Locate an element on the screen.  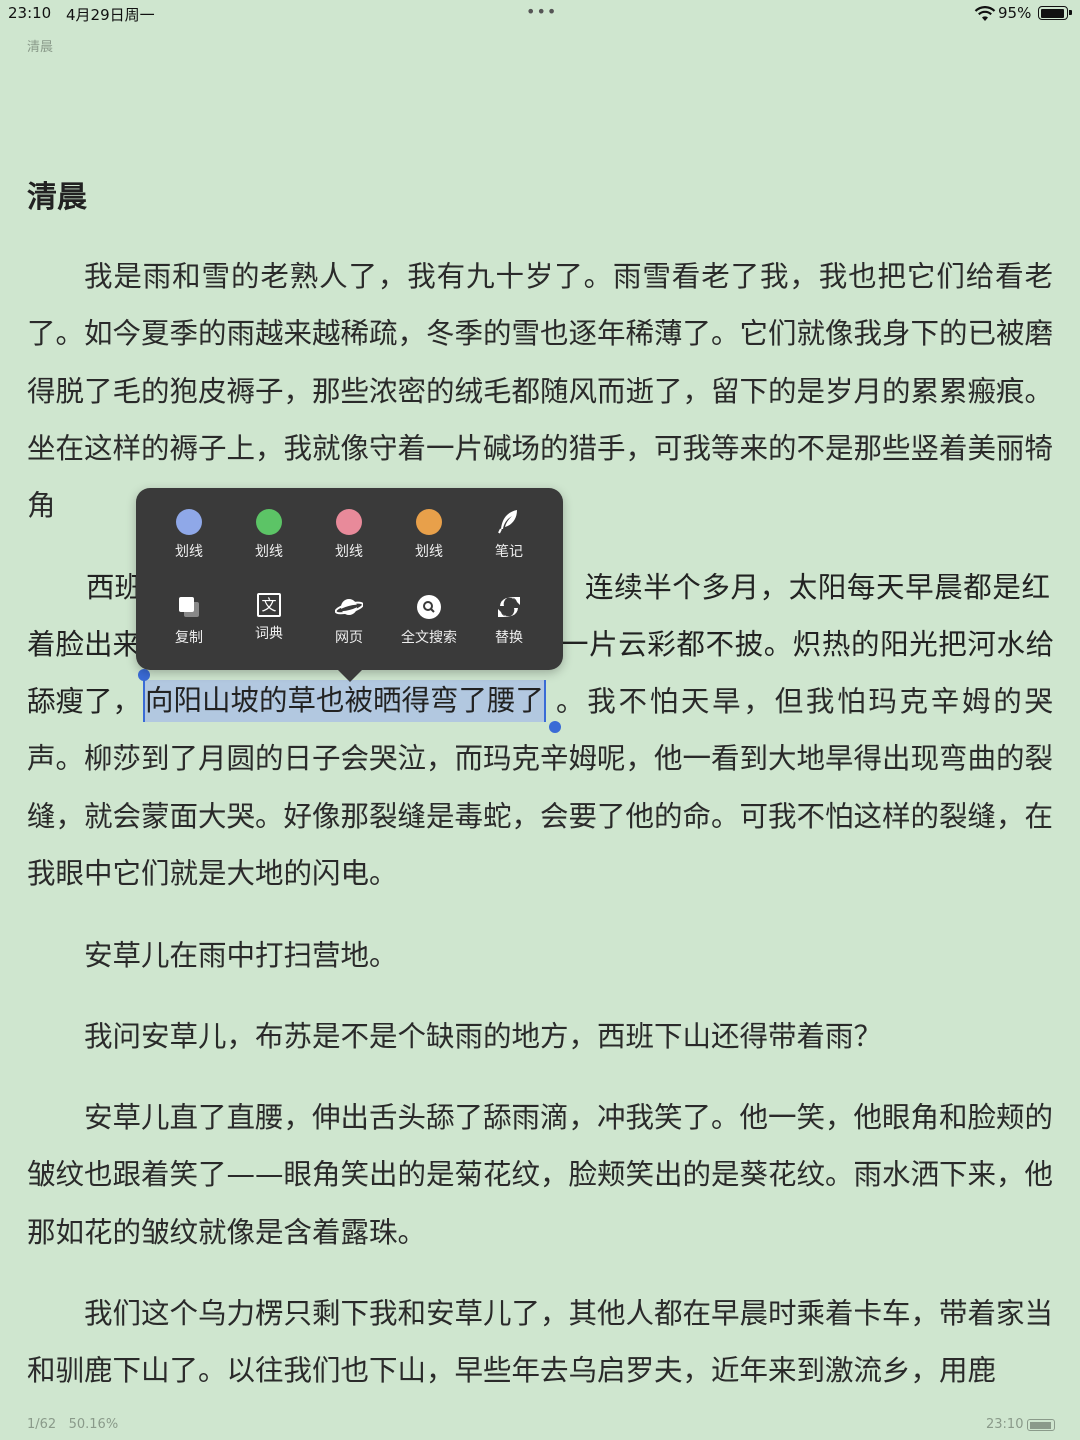
pink-color-dot-icon is located at coordinates (349, 522).